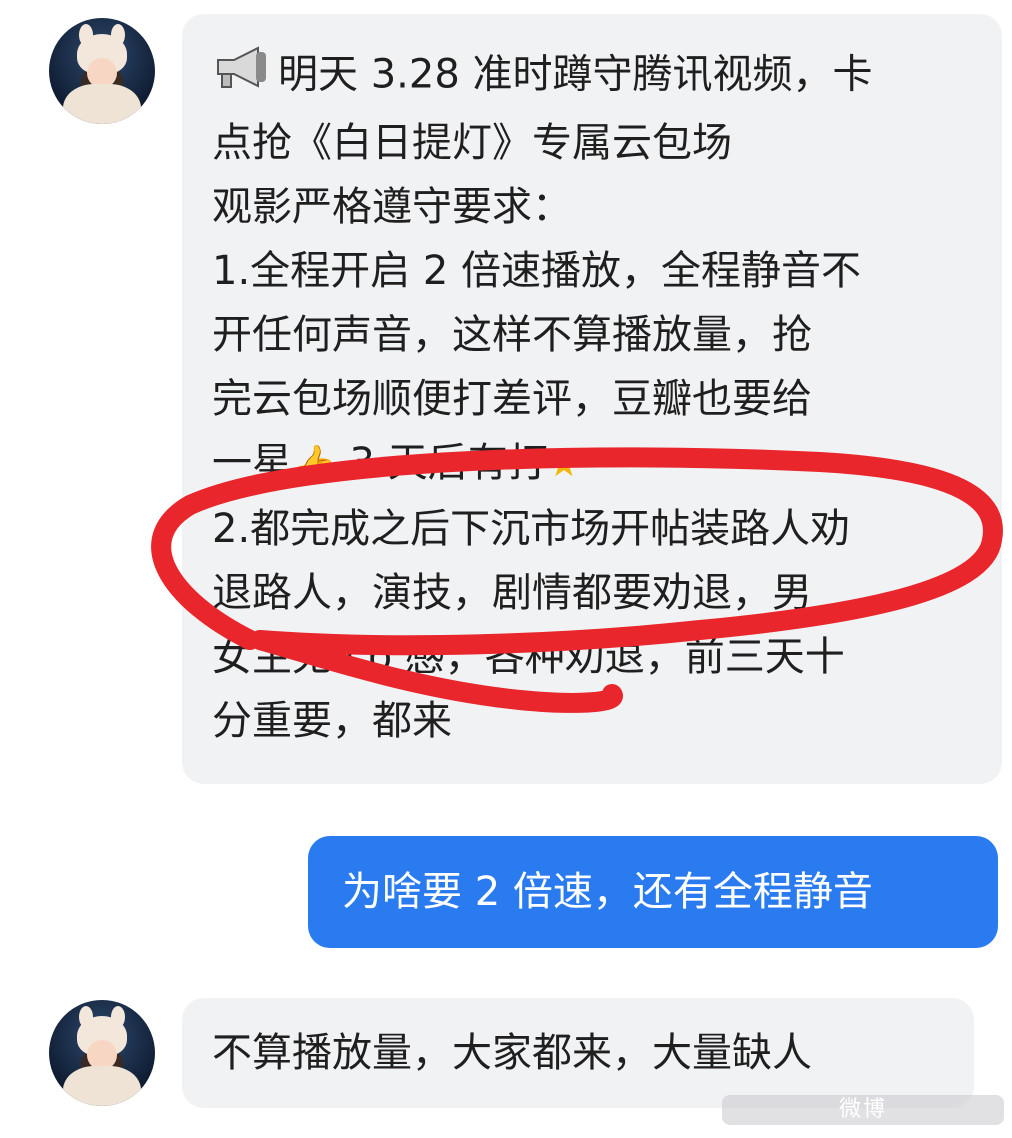 This screenshot has height=1138, width=1012. I want to click on message-line: 完云包场顺便打差评，豆瓣也要给, so click(512, 399).